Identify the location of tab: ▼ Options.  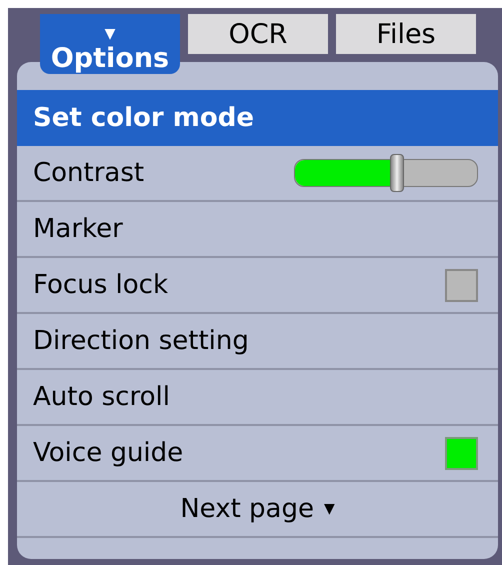
(110, 44).